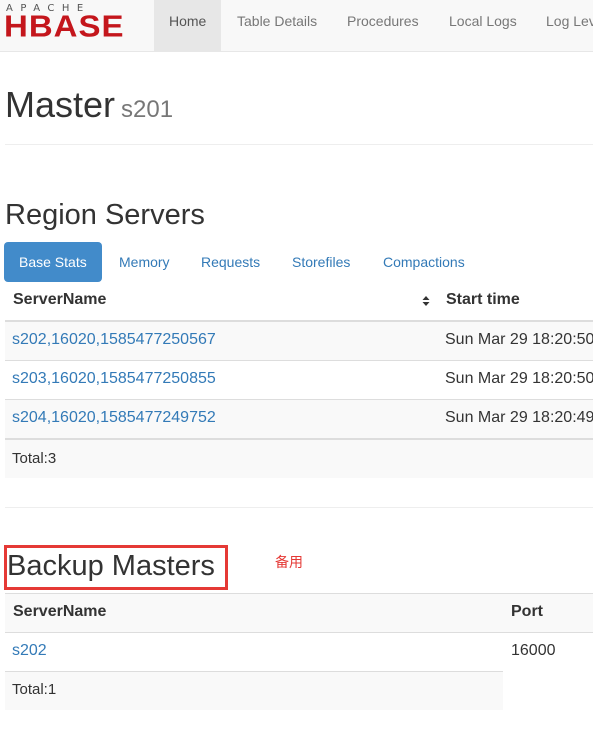 This screenshot has height=748, width=593. Describe the element at coordinates (230, 262) in the screenshot. I see `tab-requests: Requests` at that location.